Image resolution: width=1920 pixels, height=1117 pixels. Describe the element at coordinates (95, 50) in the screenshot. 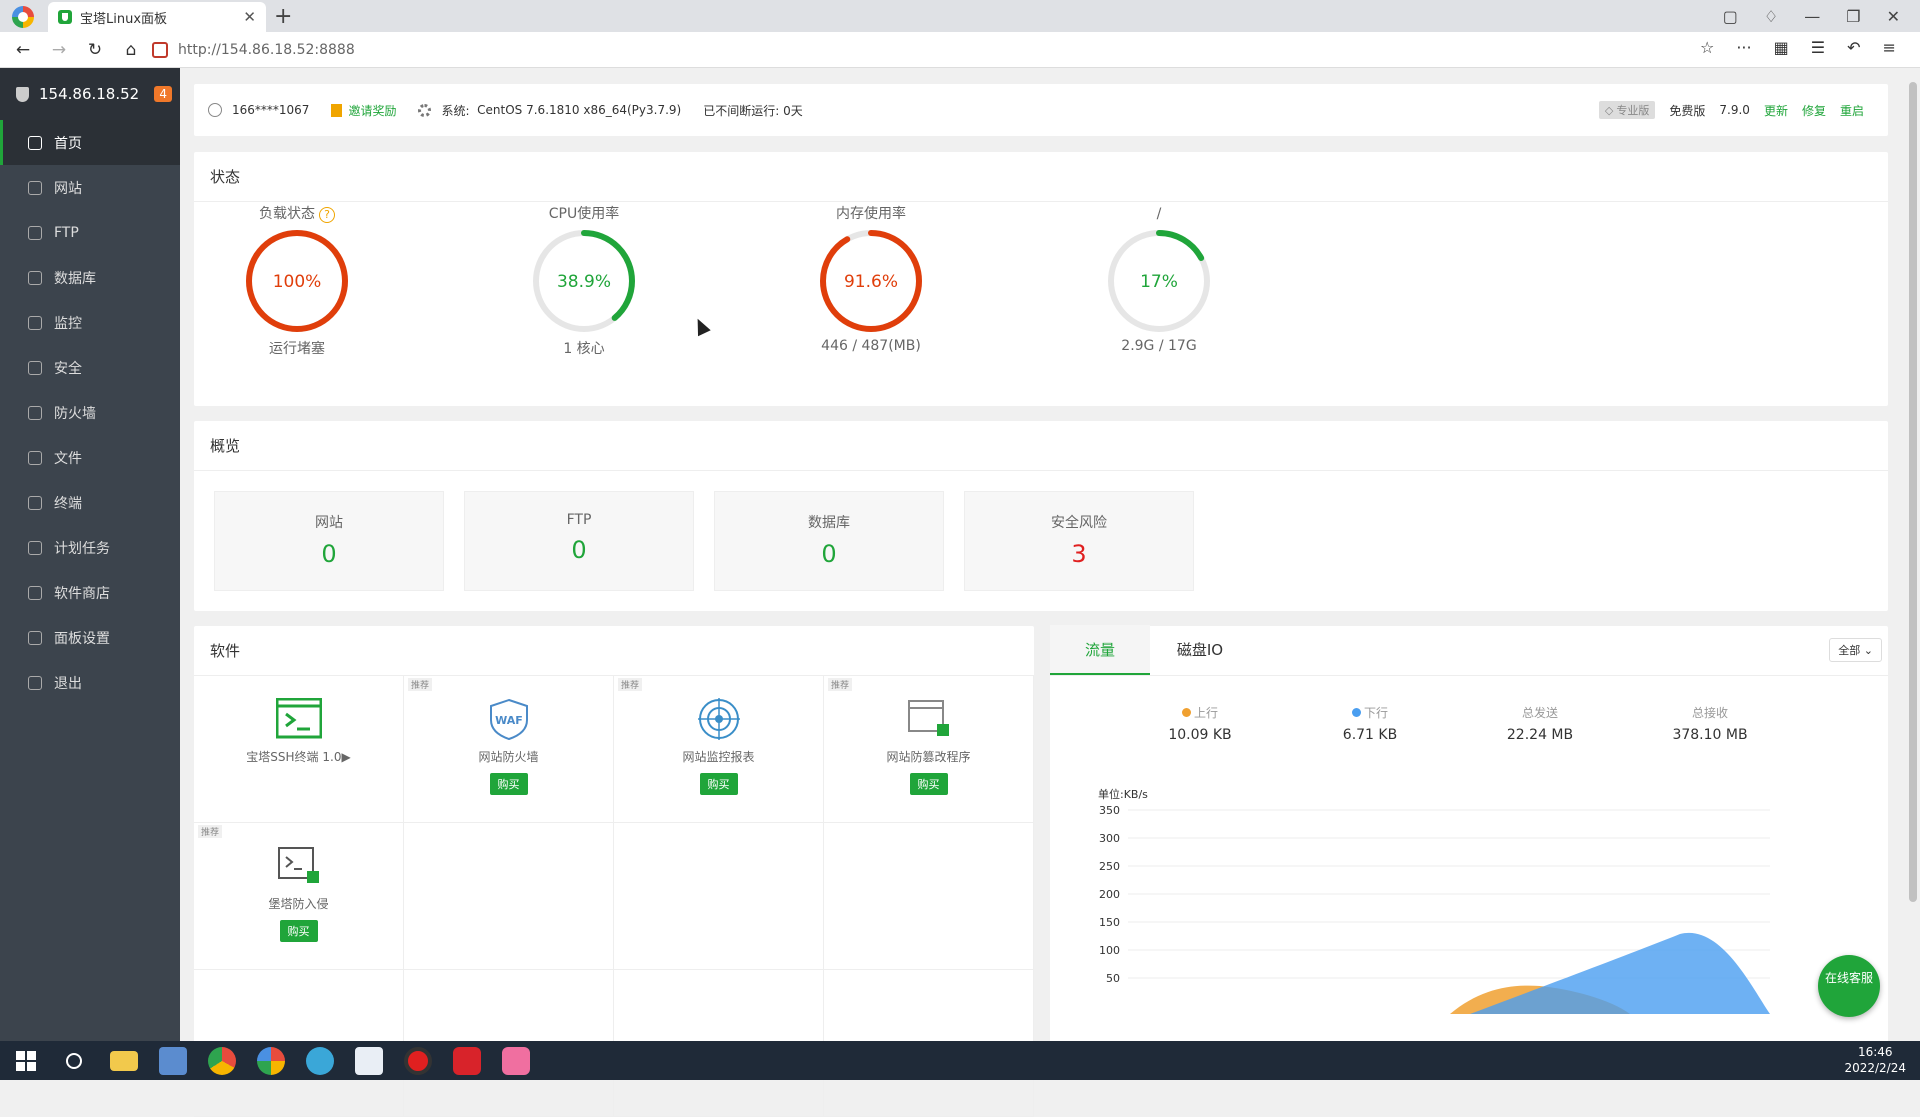

I see `reload-icon: ↻` at that location.